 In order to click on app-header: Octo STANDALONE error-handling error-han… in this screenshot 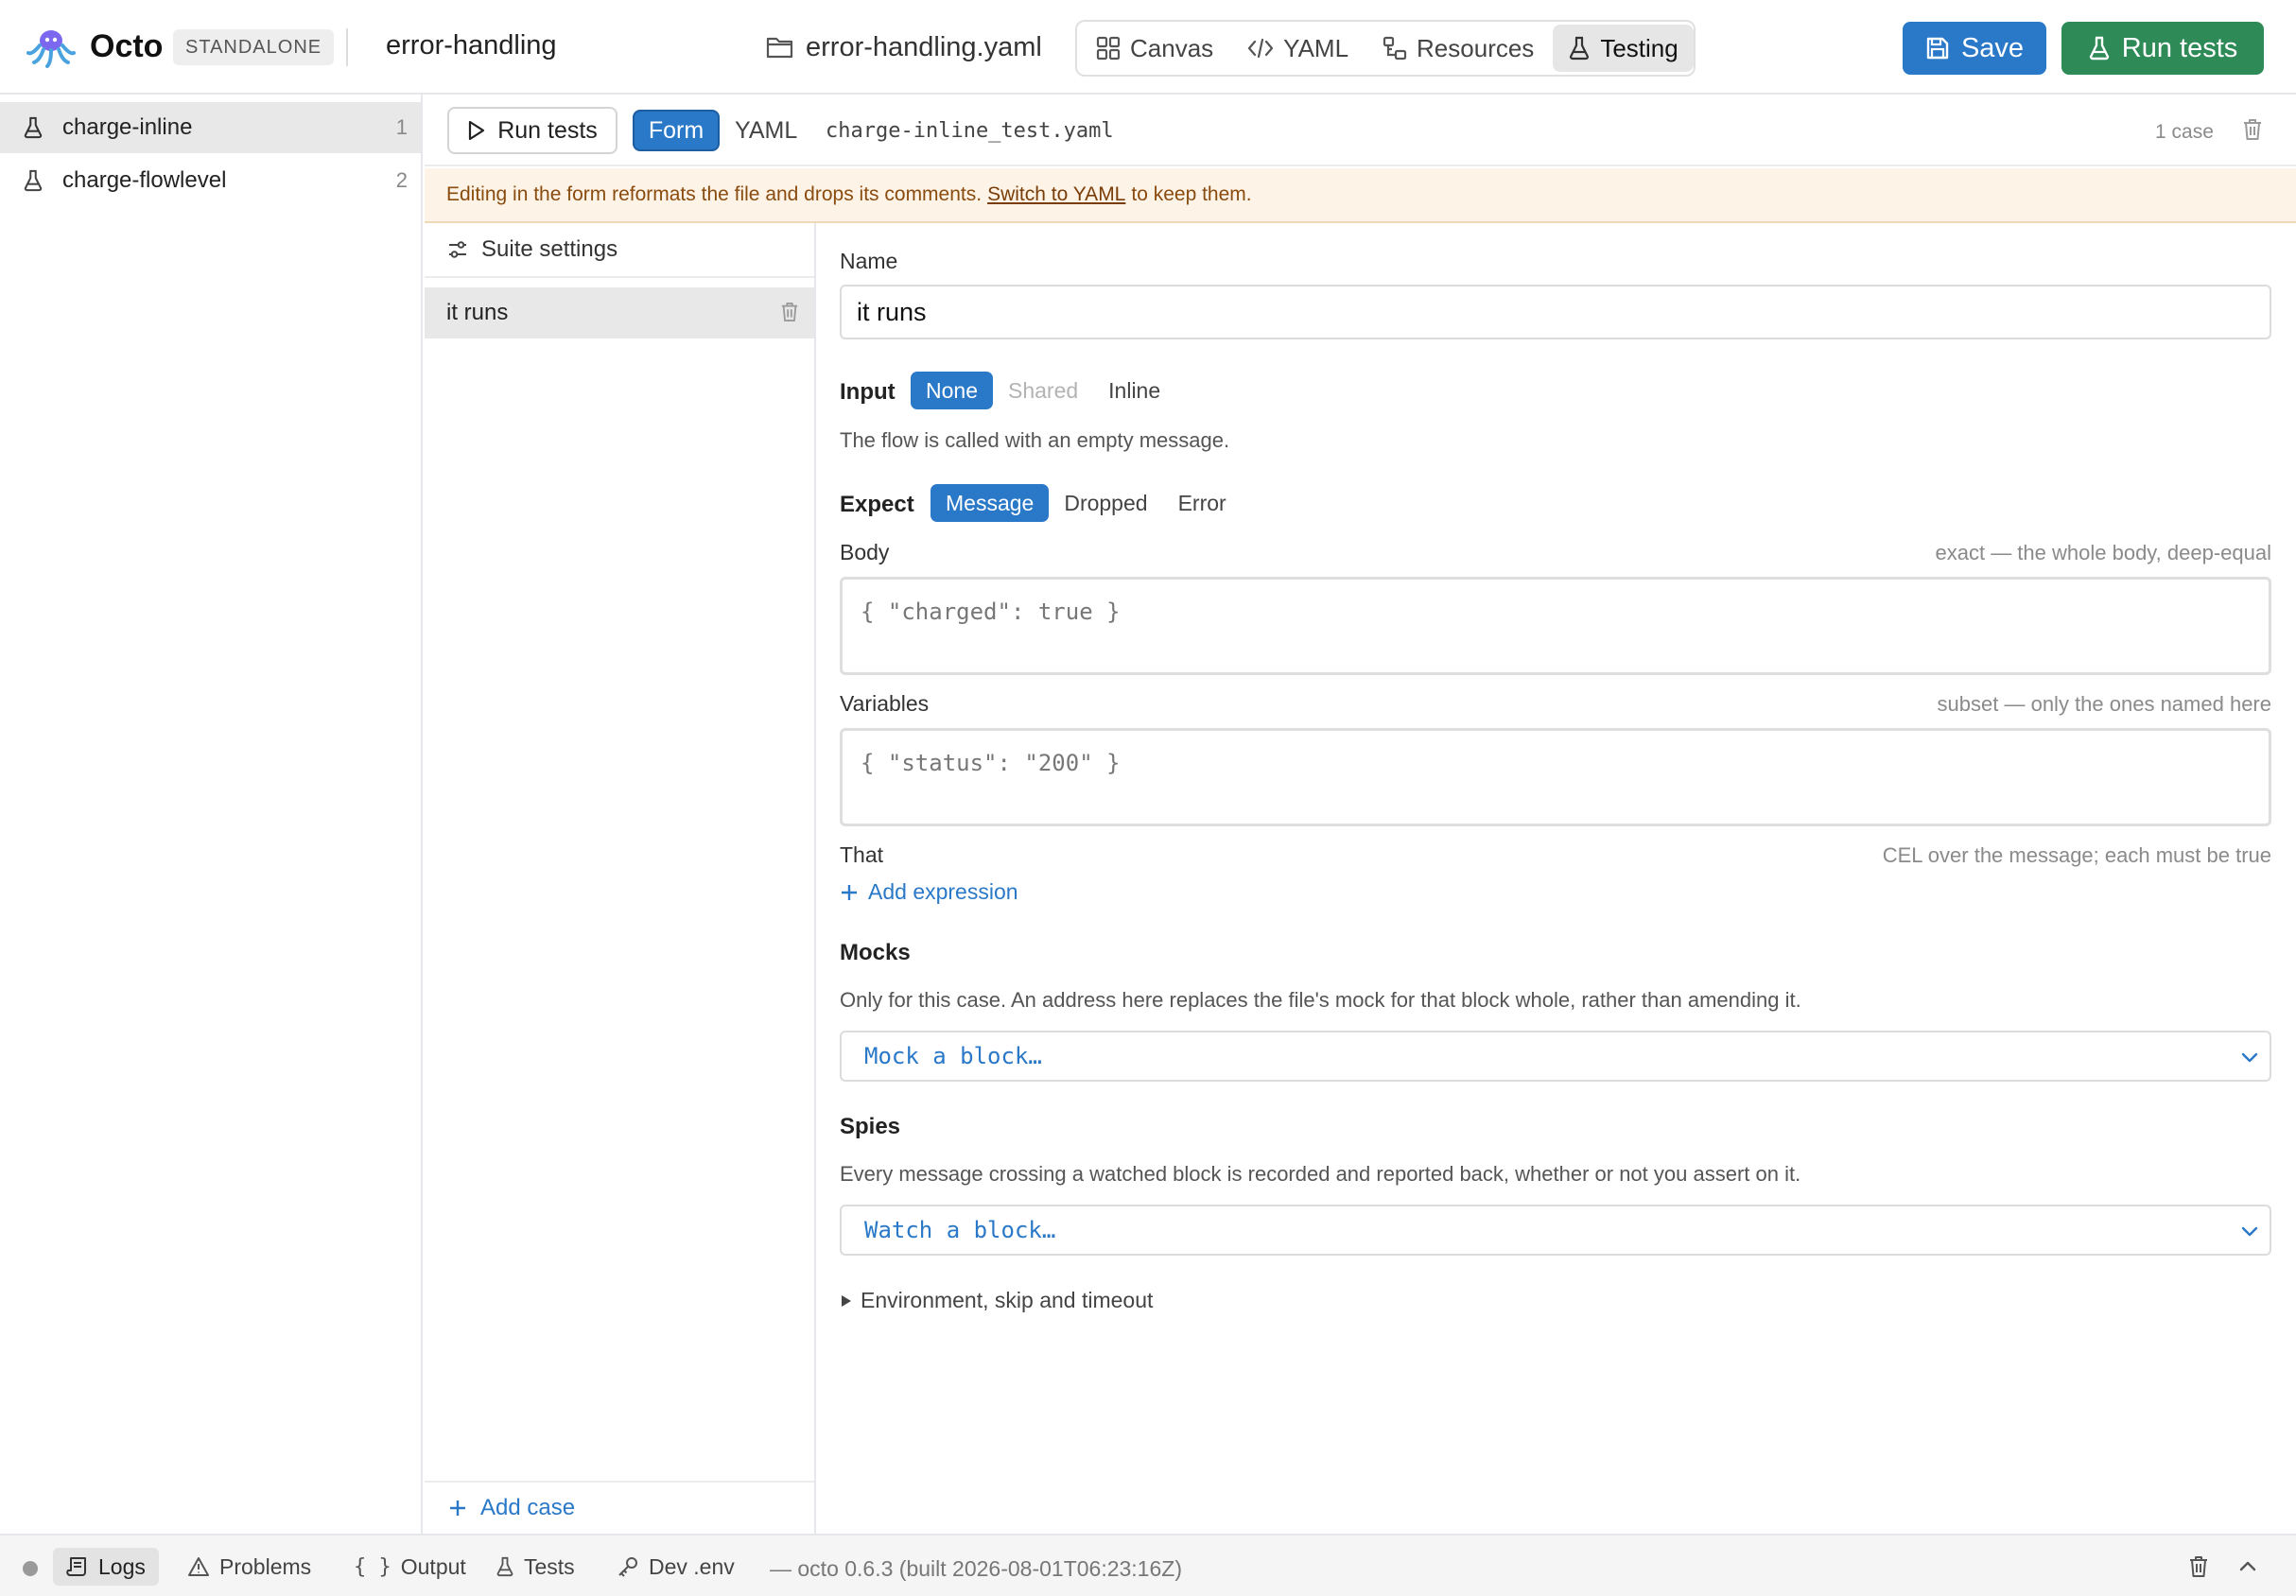, I will do `click(1148, 48)`.